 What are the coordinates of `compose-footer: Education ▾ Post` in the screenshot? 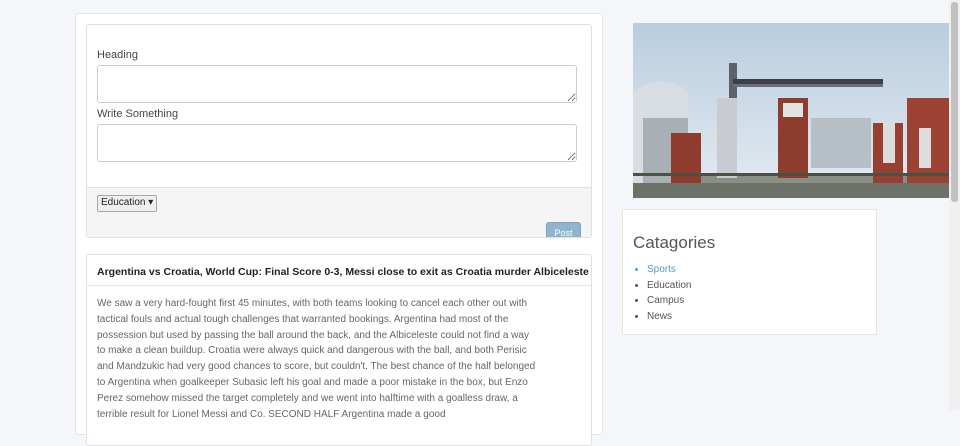 It's located at (339, 212).